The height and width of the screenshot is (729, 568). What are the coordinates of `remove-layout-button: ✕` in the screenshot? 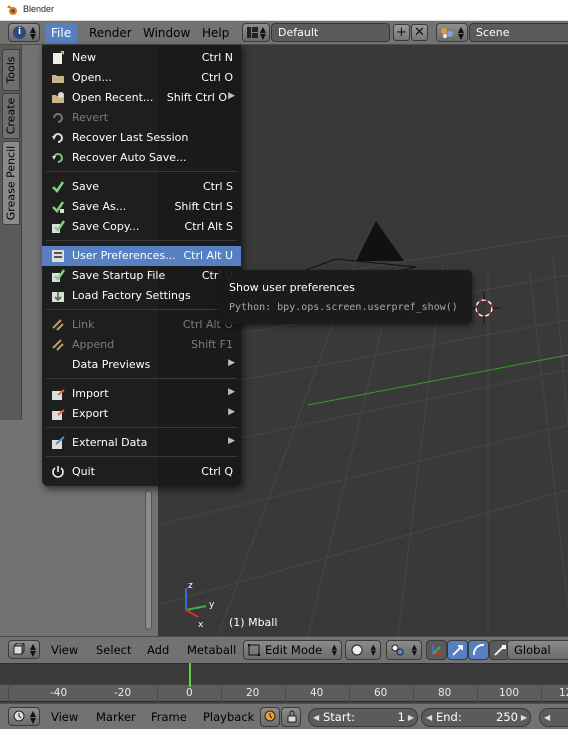 It's located at (419, 32).